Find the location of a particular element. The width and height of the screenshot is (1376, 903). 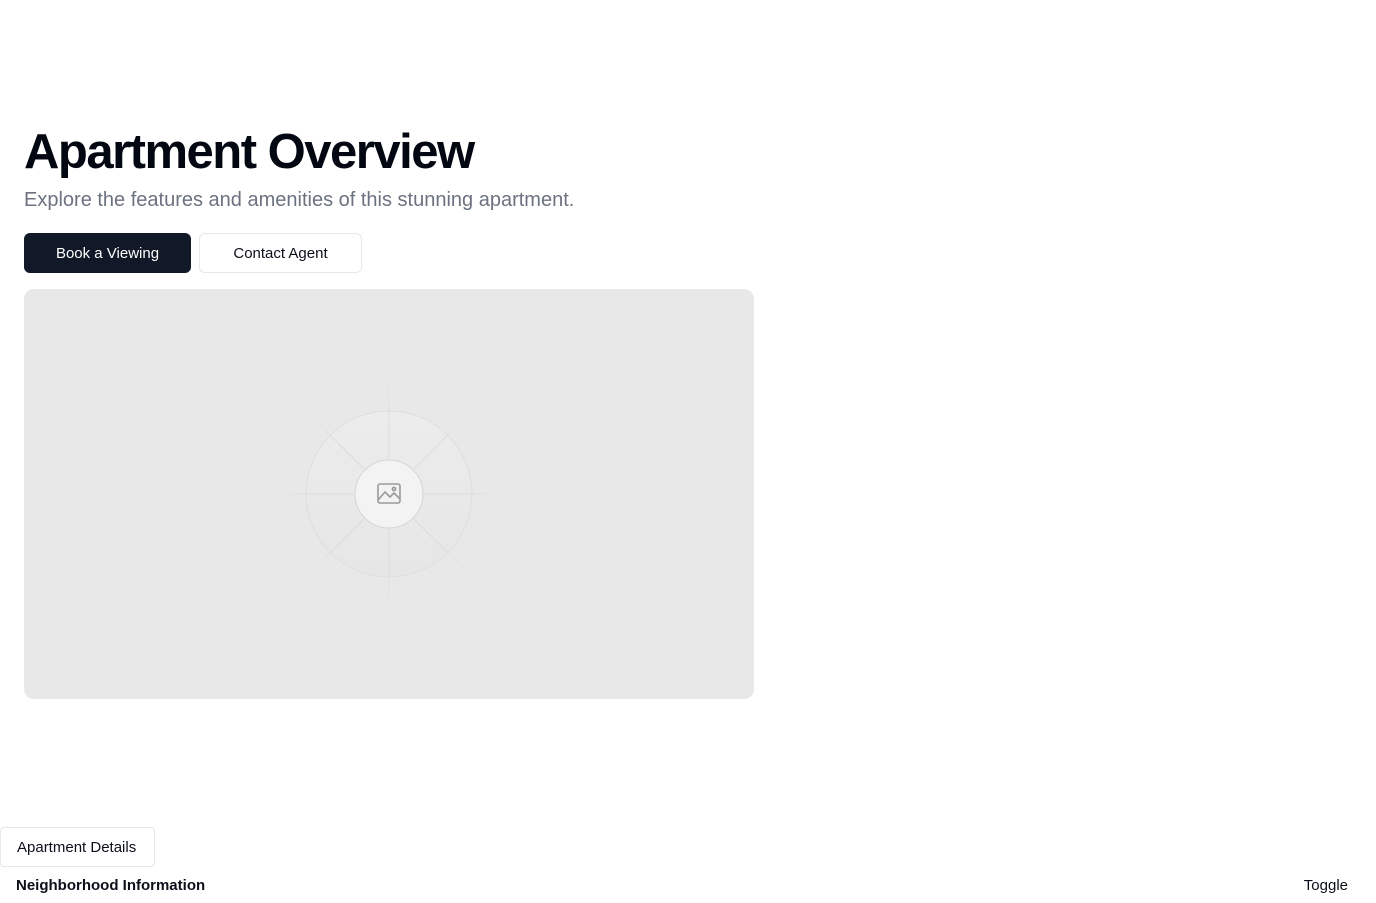

neighborhood-section-header: Neighborhood Information Toggle is located at coordinates (682, 885).